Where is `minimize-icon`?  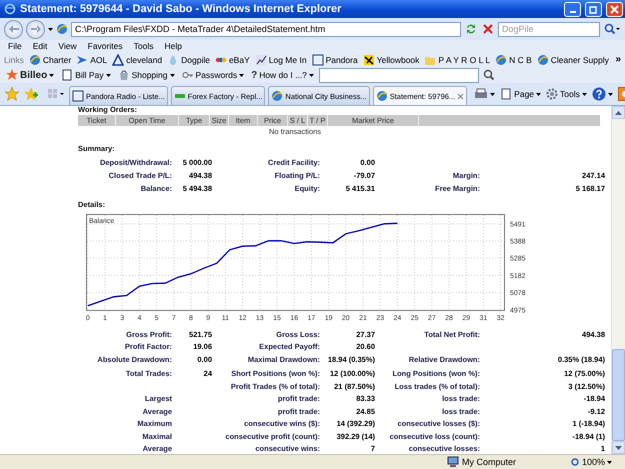 minimize-icon is located at coordinates (573, 12).